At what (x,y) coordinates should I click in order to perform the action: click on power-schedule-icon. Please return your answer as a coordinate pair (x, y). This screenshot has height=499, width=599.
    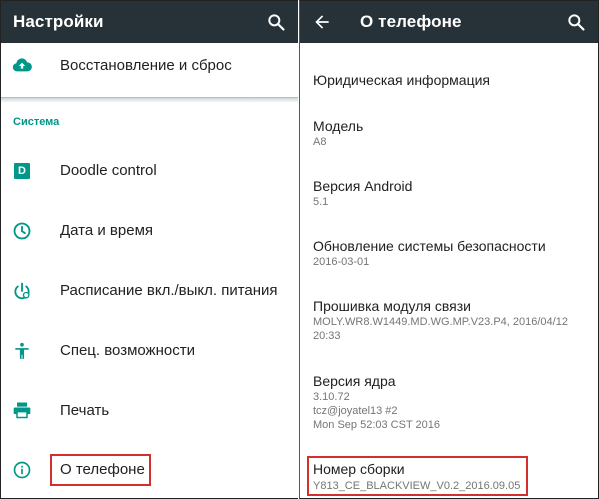
    Looking at the image, I should click on (22, 291).